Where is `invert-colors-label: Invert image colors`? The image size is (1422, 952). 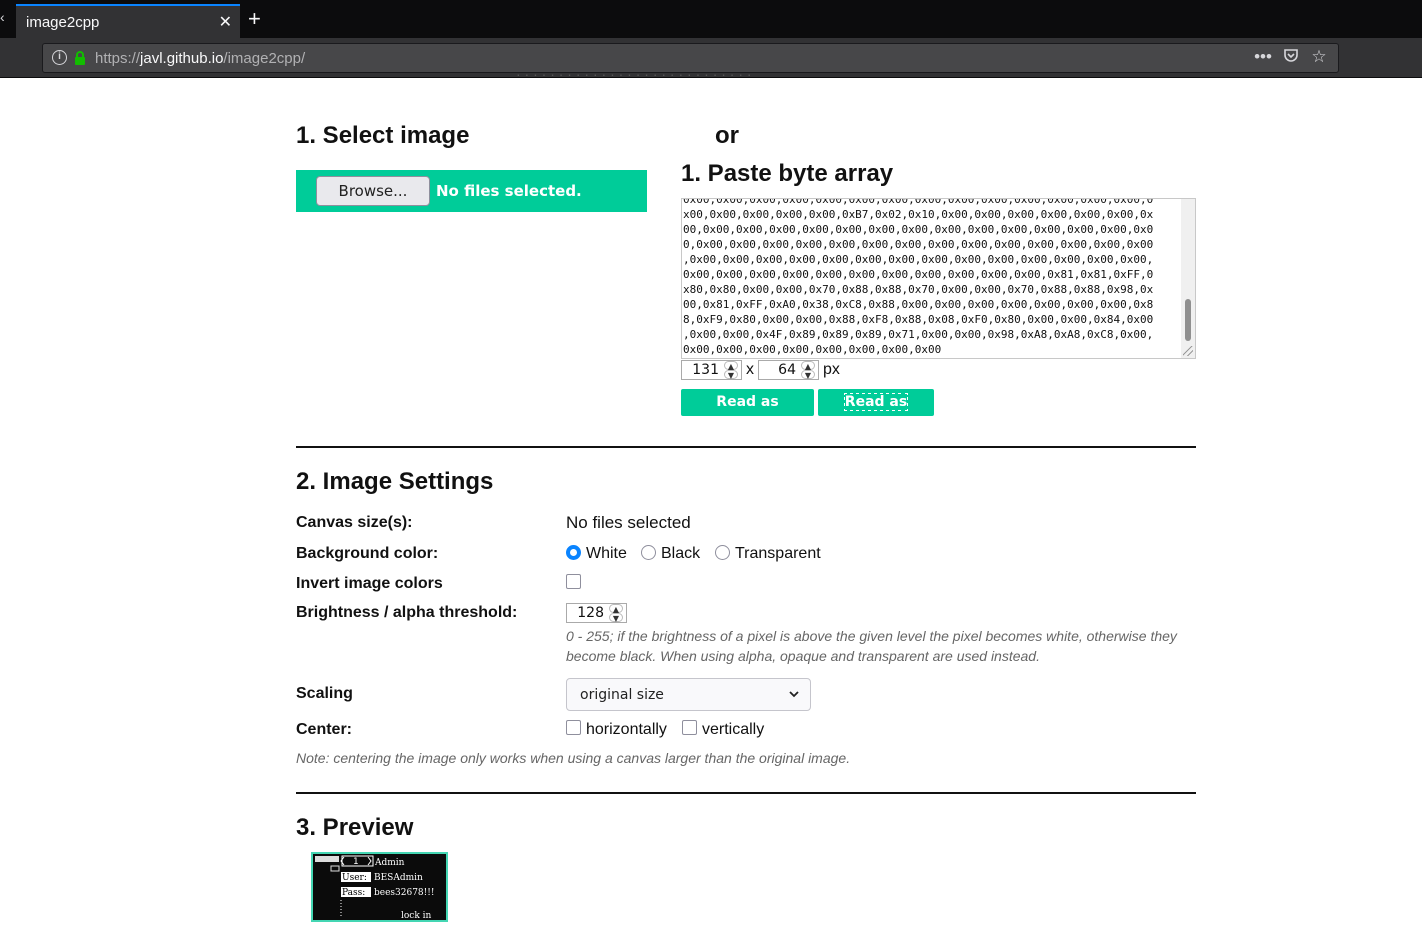 invert-colors-label: Invert image colors is located at coordinates (369, 583).